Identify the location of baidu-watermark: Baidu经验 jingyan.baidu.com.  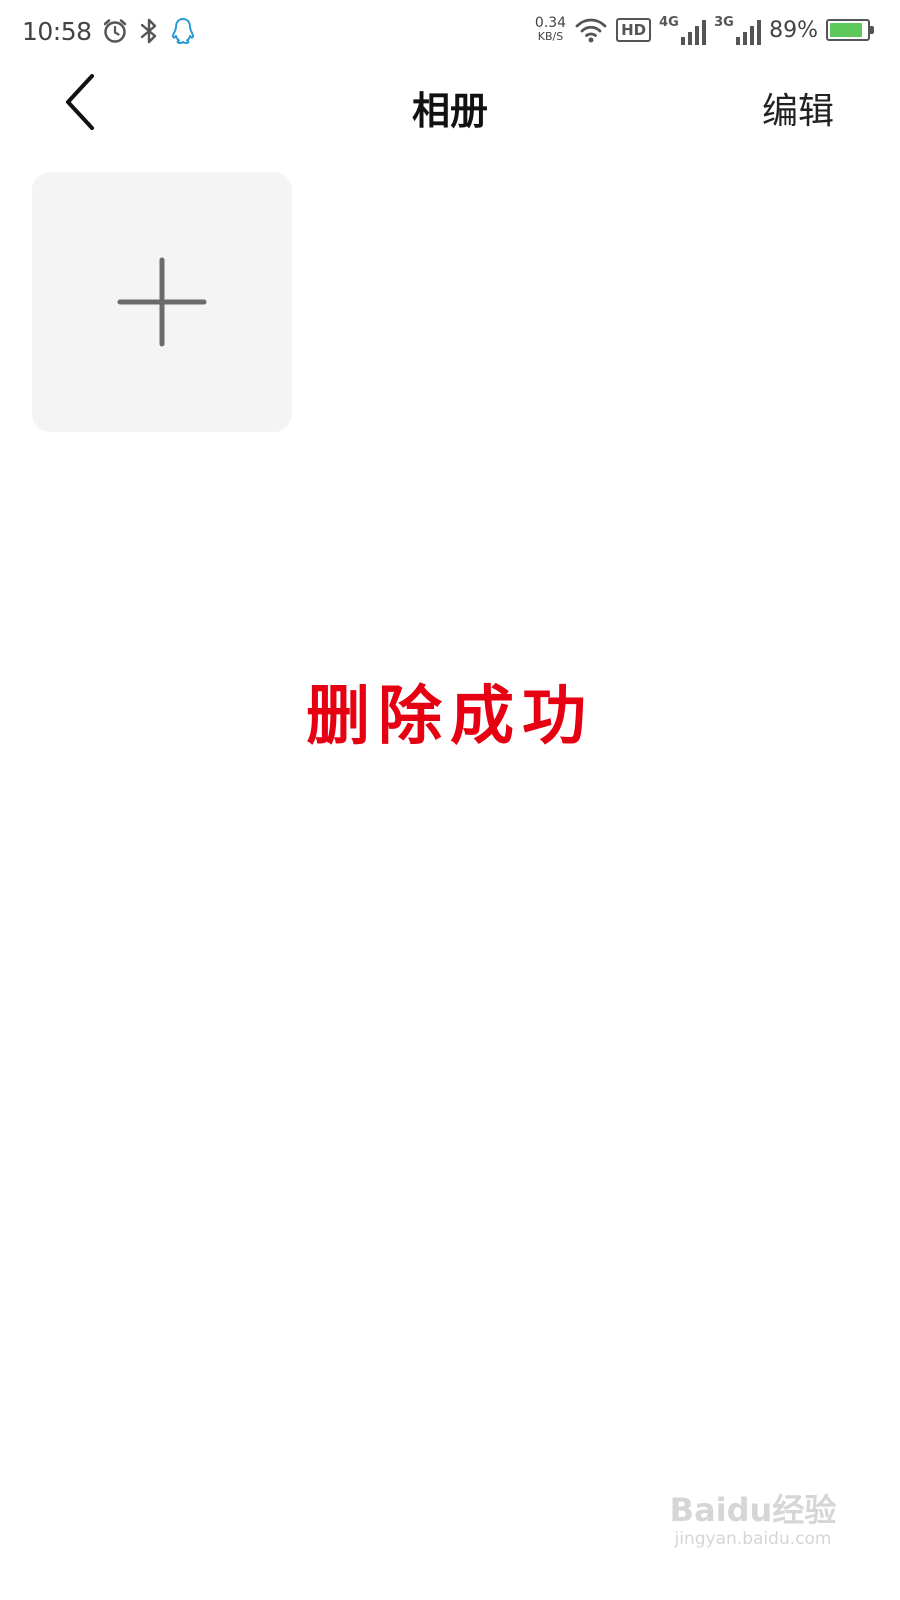
(753, 1521).